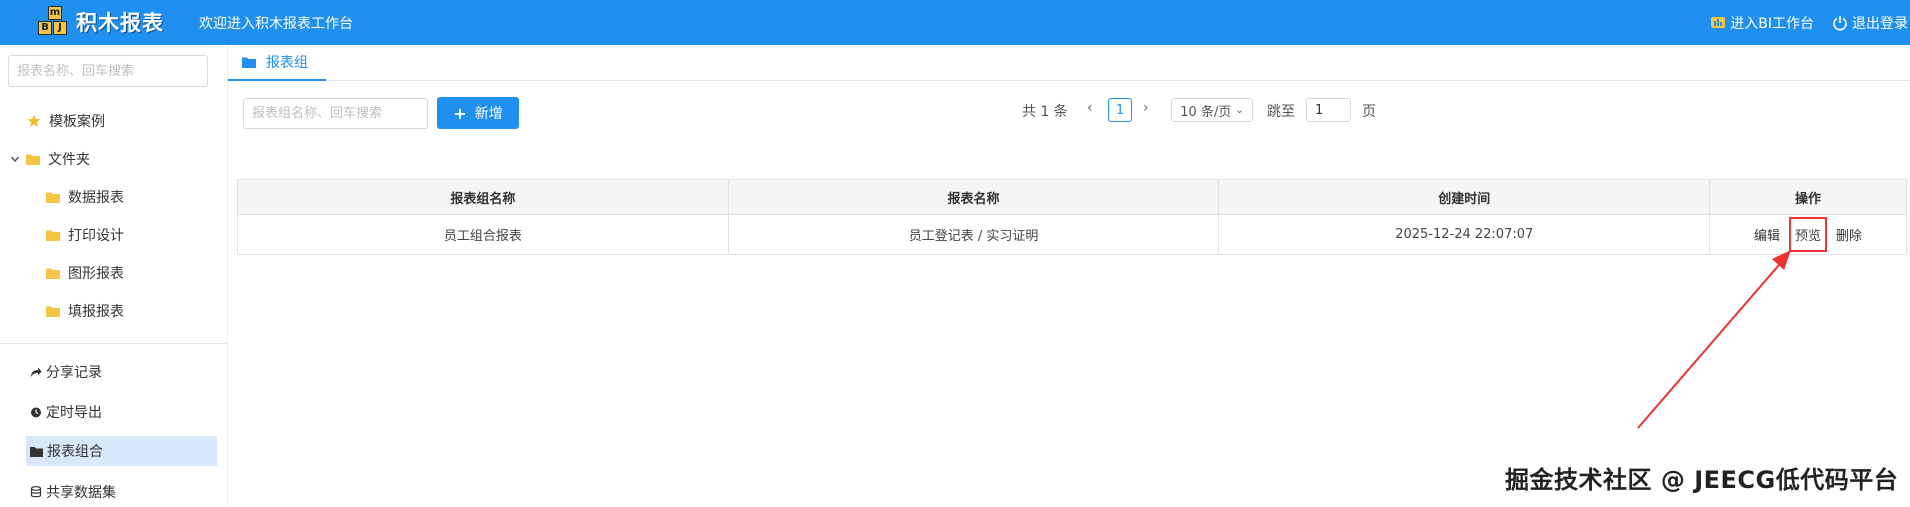 The image size is (1910, 507). What do you see at coordinates (1045, 112) in the screenshot?
I see `pagination-total: 共 1 条` at bounding box center [1045, 112].